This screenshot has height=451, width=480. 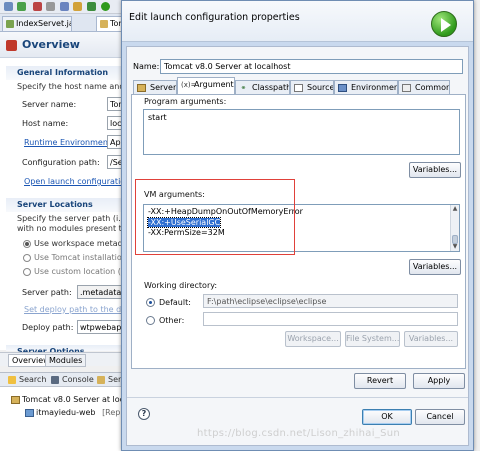 I want to click on cancel-button: Cancel, so click(x=440, y=417).